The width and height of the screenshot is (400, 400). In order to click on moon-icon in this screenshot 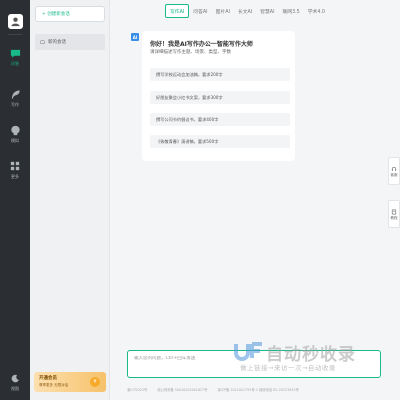, I will do `click(15, 378)`.